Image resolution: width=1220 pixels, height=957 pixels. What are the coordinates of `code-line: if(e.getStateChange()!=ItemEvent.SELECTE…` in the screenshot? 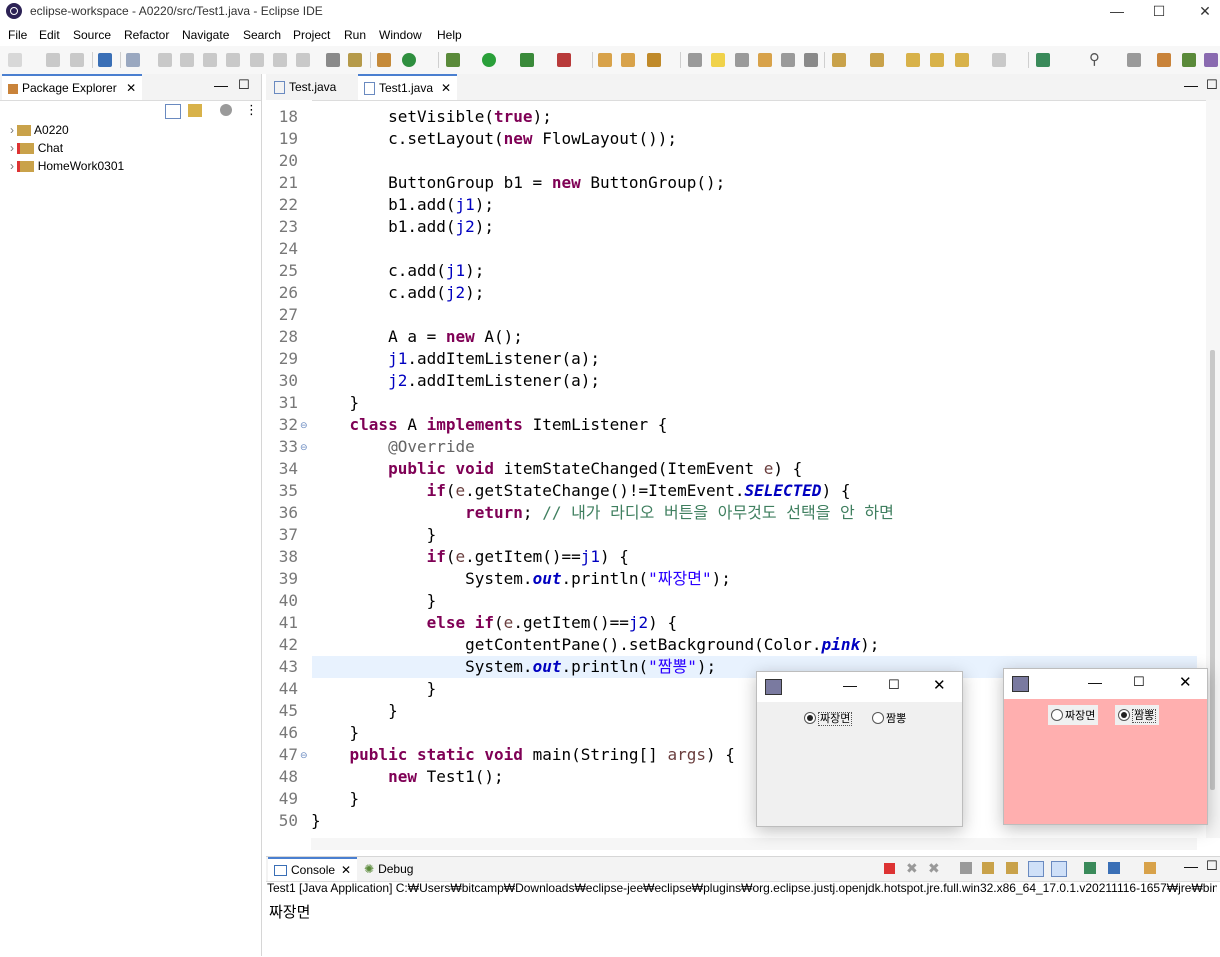 It's located at (581, 491).